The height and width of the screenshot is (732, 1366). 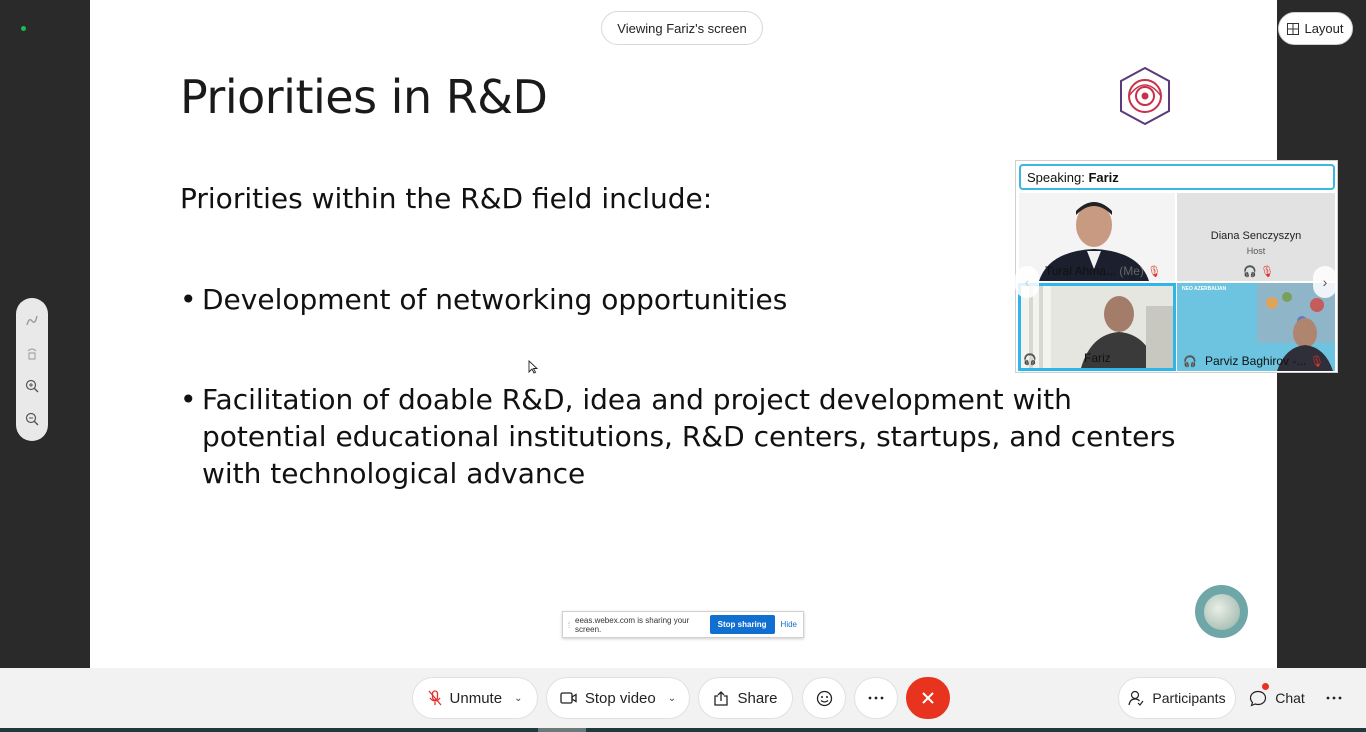 I want to click on muted-mic-icon, so click(x=435, y=698).